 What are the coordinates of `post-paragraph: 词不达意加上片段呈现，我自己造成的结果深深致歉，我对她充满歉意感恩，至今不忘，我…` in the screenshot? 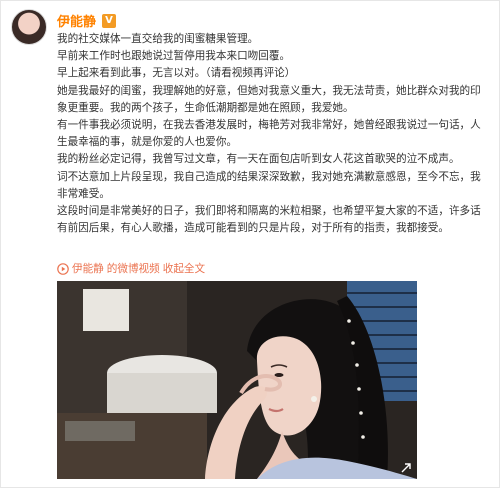 It's located at (269, 185).